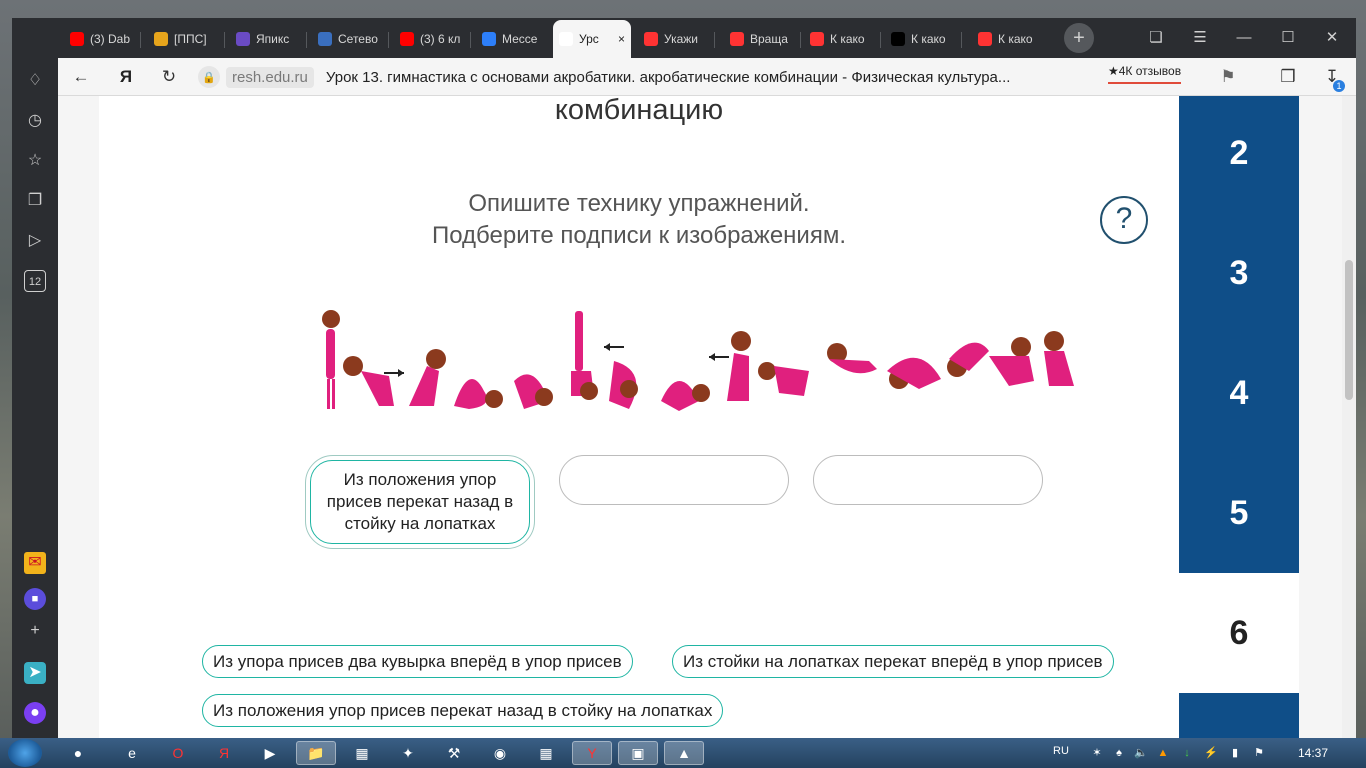  Describe the element at coordinates (161, 39) in the screenshot. I see `pps-icon` at that location.